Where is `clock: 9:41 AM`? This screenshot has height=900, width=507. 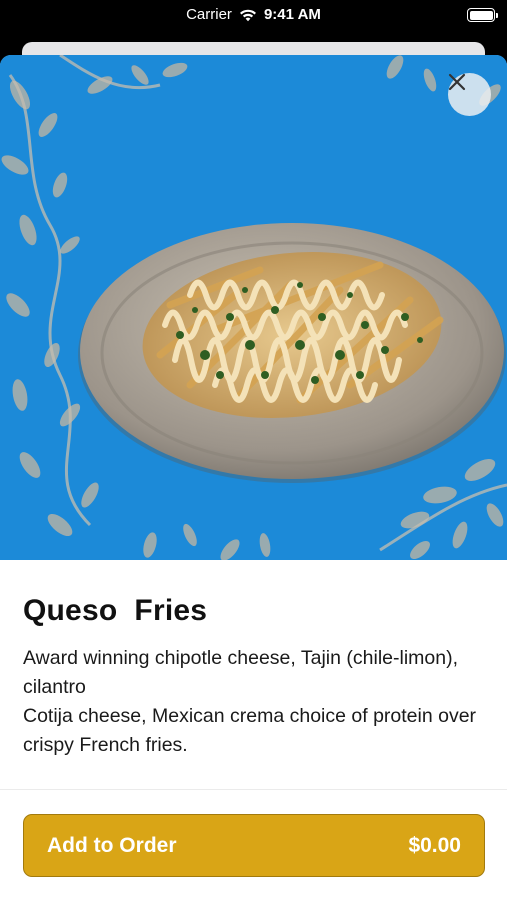 clock: 9:41 AM is located at coordinates (292, 14).